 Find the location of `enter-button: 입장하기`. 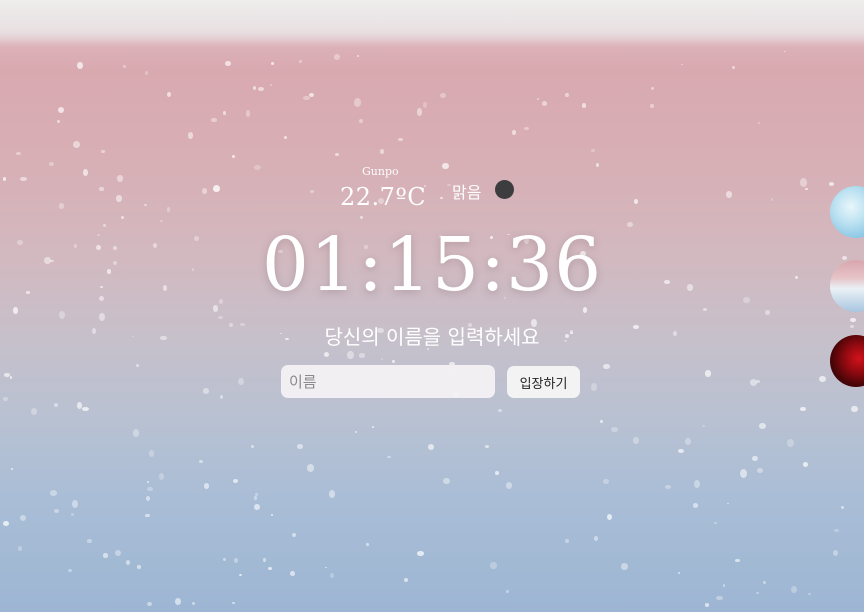

enter-button: 입장하기 is located at coordinates (543, 382).